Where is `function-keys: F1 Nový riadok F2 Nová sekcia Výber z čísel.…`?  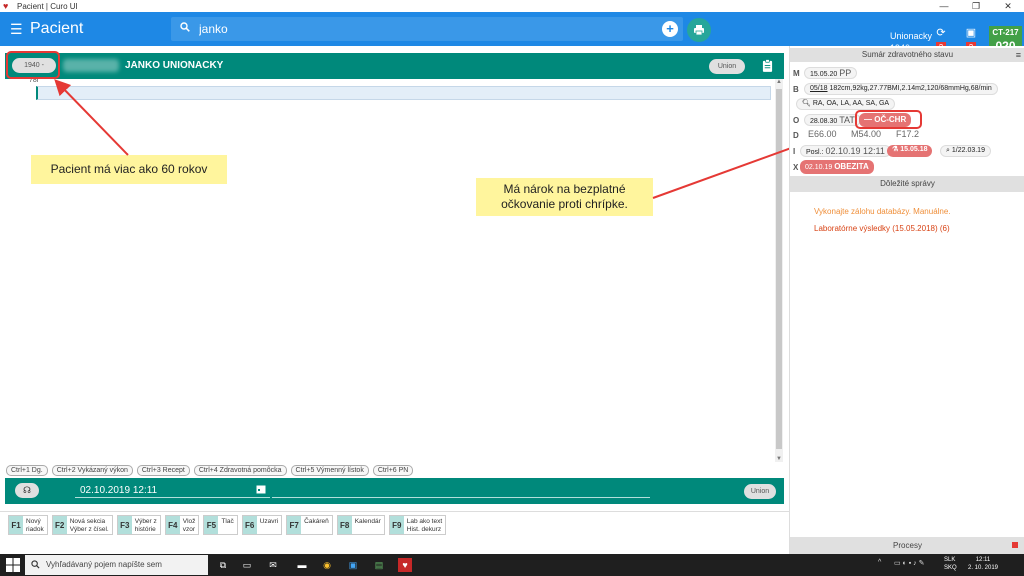
function-keys: F1 Nový riadok F2 Nová sekcia Výber z čísel.… is located at coordinates (227, 525).